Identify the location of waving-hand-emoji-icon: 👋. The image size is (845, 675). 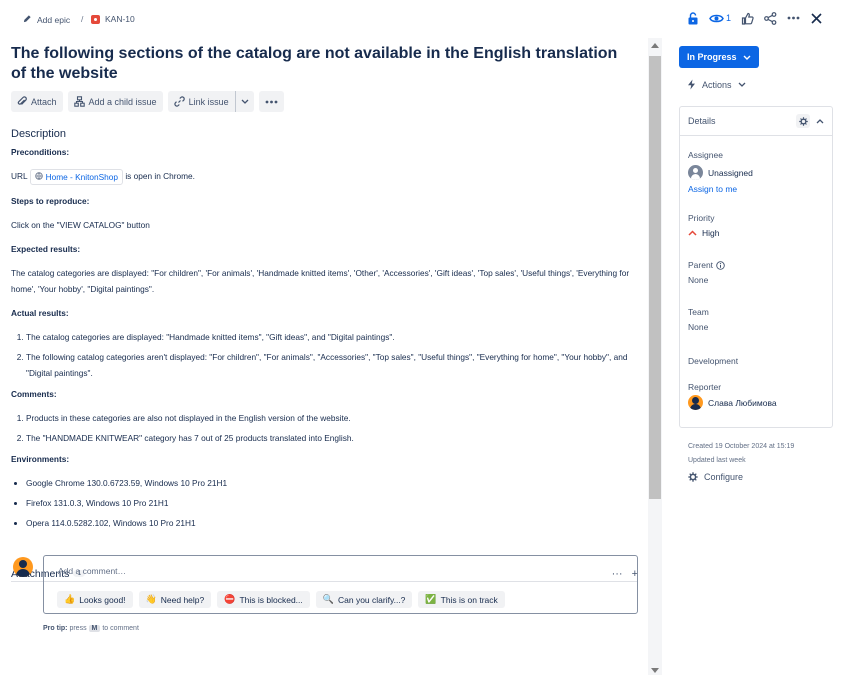
(151, 599).